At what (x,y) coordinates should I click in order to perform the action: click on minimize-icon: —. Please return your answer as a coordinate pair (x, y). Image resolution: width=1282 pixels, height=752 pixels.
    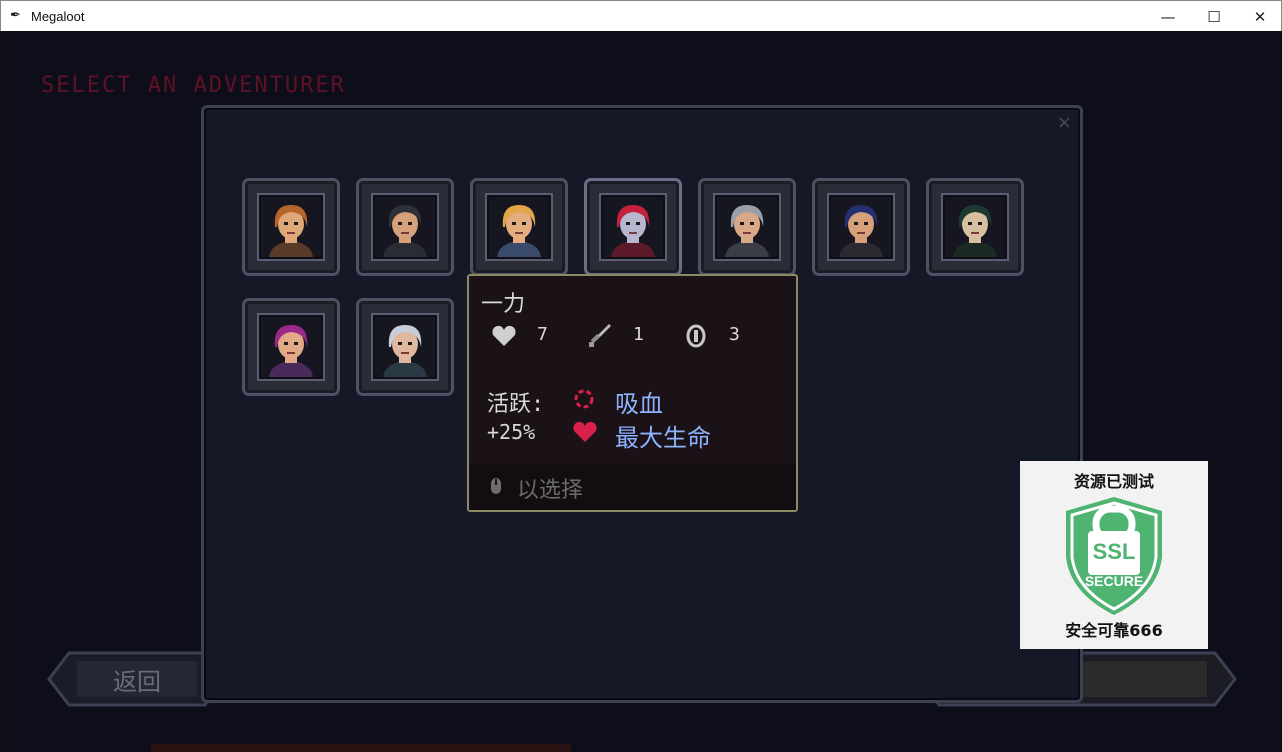
    Looking at the image, I should click on (1168, 16).